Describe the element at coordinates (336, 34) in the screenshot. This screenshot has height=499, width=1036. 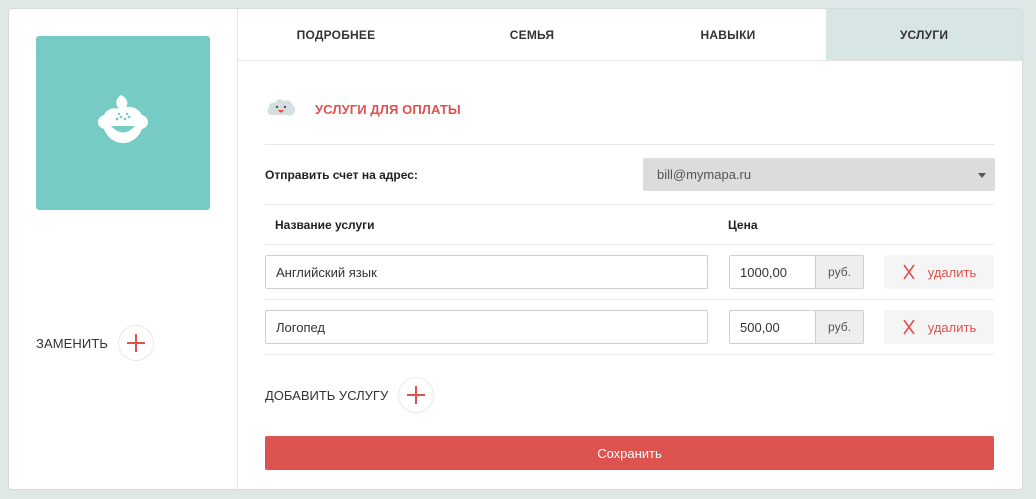
I see `tab-details: ПОДРОБНЕЕ` at that location.